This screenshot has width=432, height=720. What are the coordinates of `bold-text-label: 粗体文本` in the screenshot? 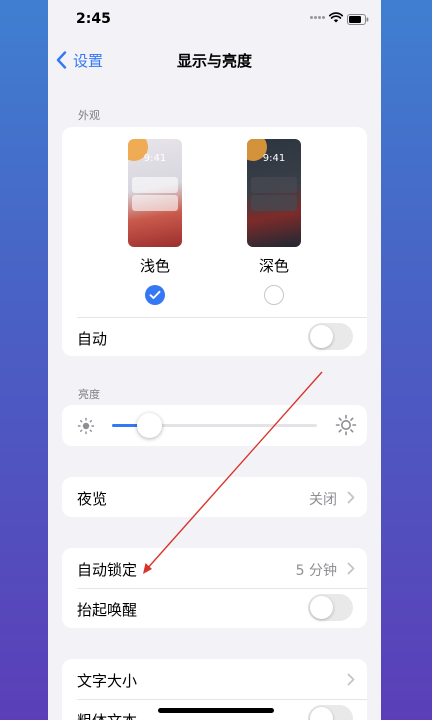 It's located at (107, 715).